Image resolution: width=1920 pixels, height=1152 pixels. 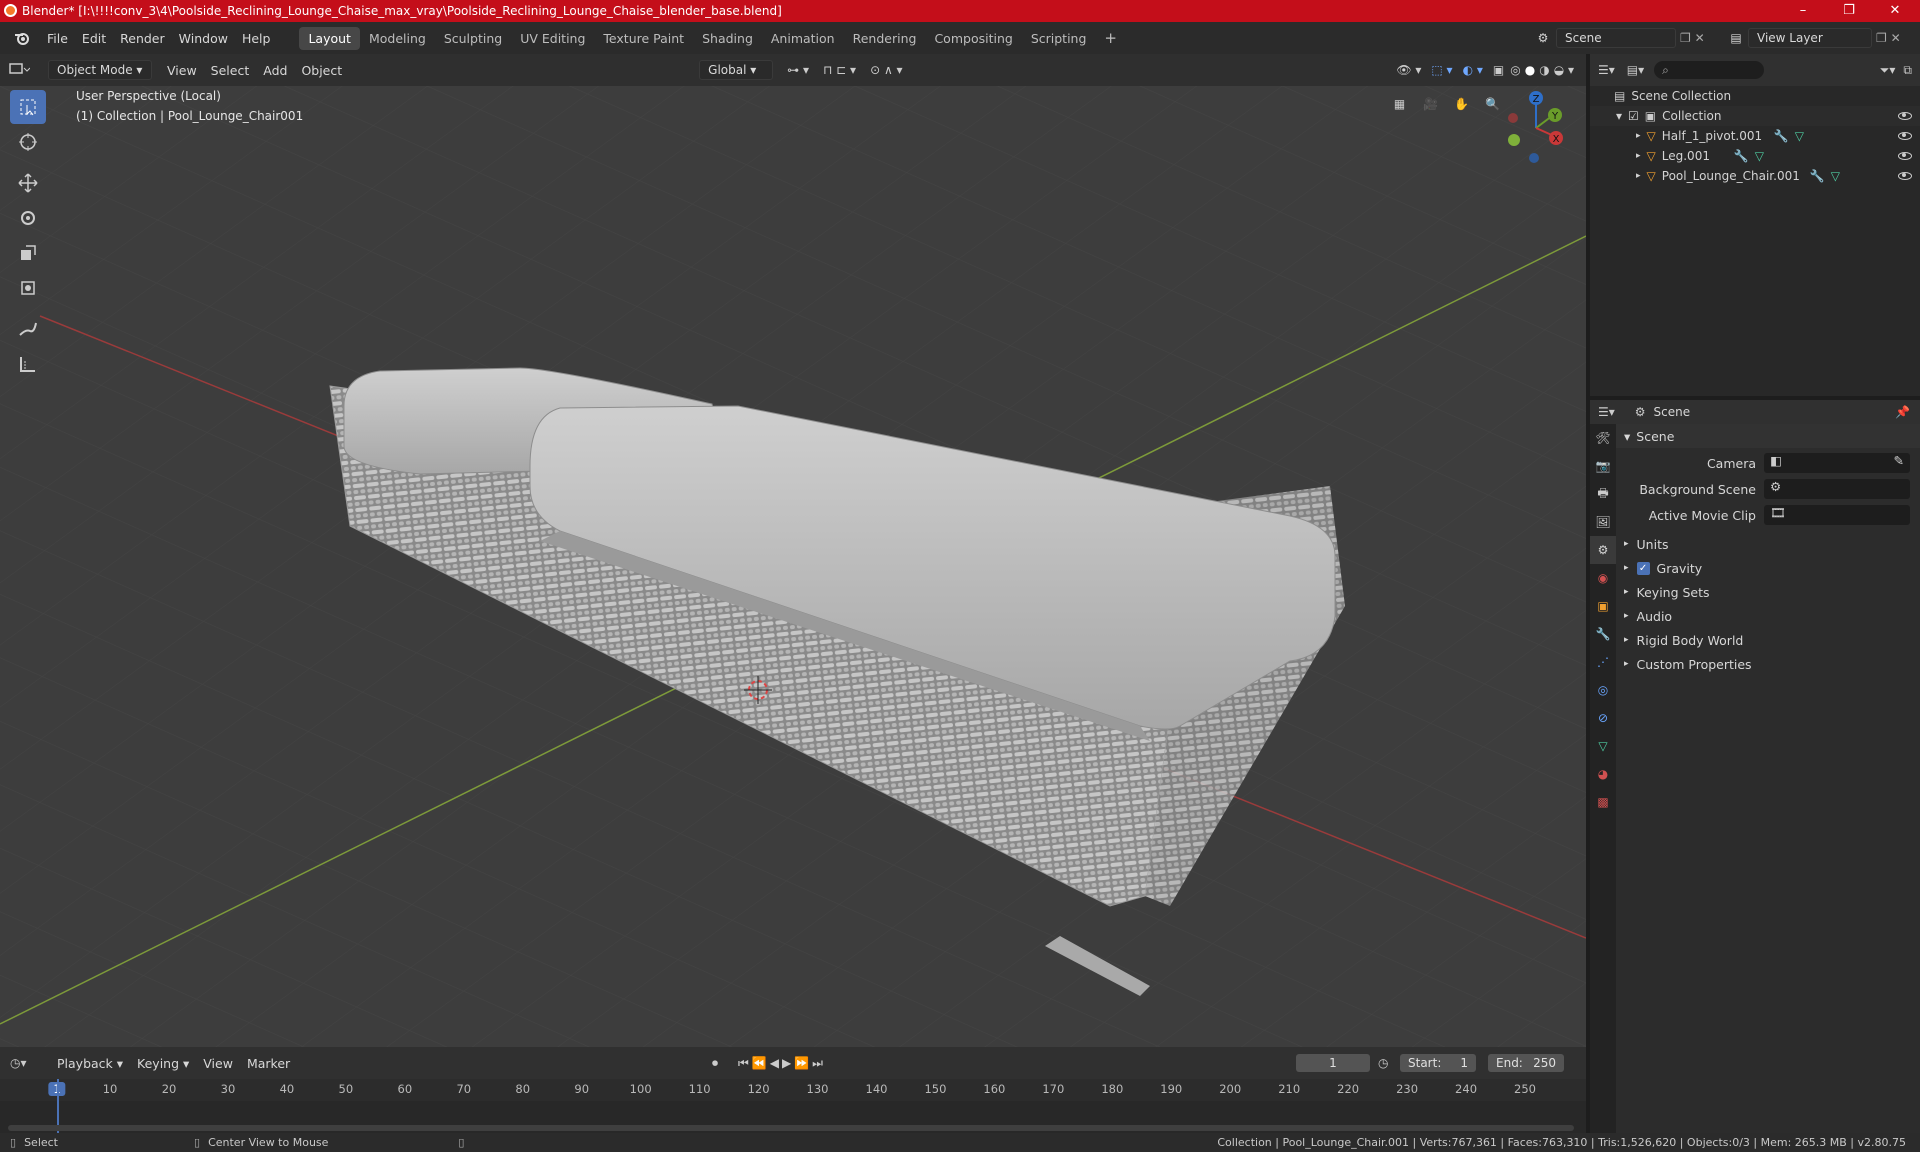 What do you see at coordinates (1603, 522) in the screenshot?
I see `view-layer-tab-icon: 🖼` at bounding box center [1603, 522].